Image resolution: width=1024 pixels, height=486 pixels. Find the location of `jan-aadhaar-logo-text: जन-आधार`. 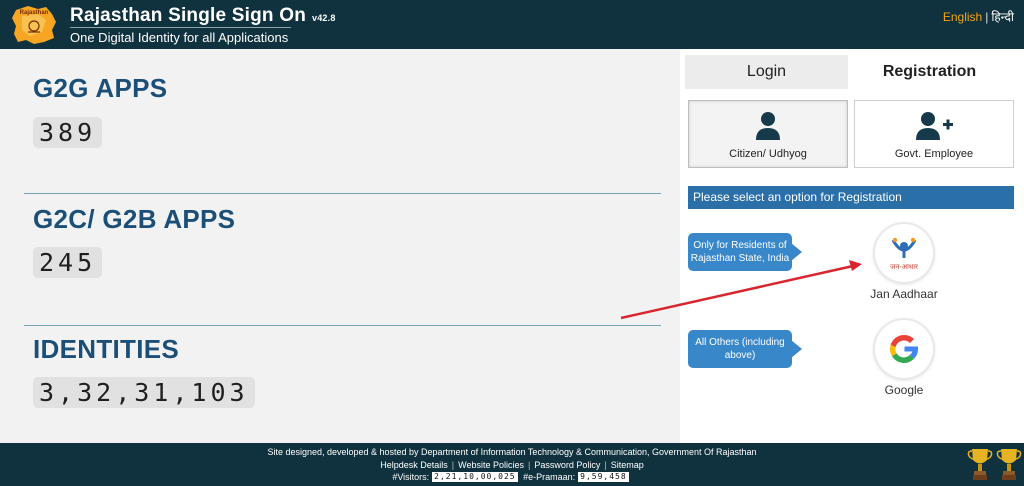

jan-aadhaar-logo-text: जन-आधार is located at coordinates (904, 267).